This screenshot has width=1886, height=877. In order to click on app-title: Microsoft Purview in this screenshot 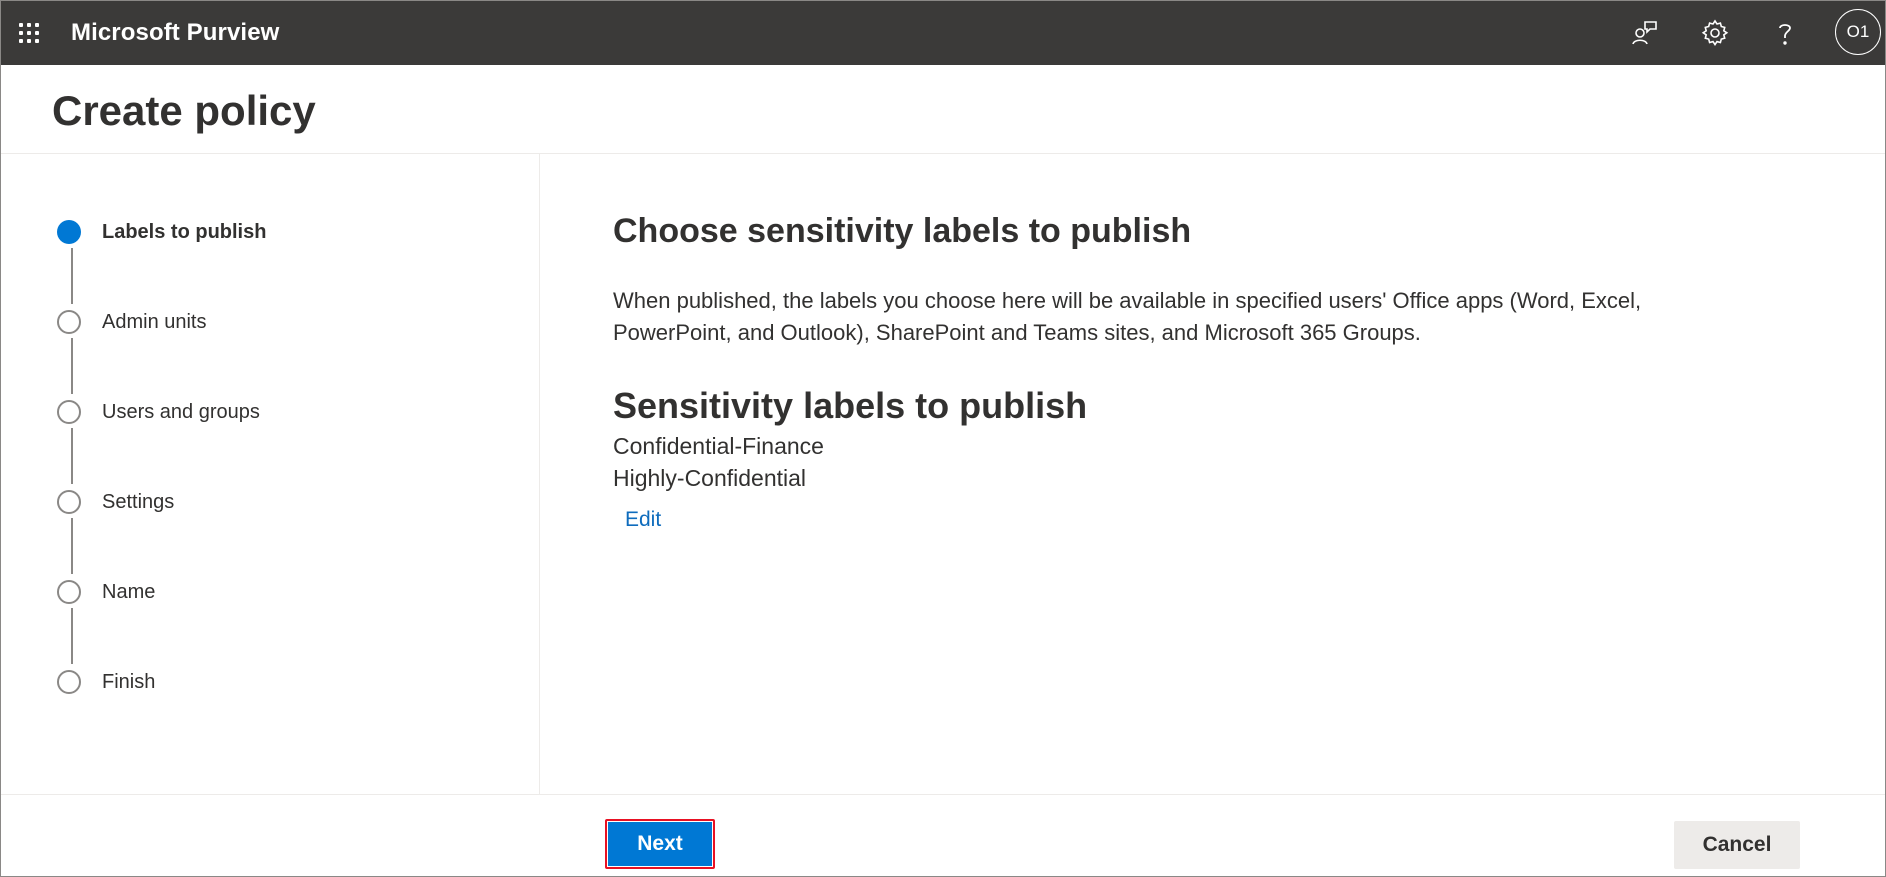, I will do `click(175, 33)`.